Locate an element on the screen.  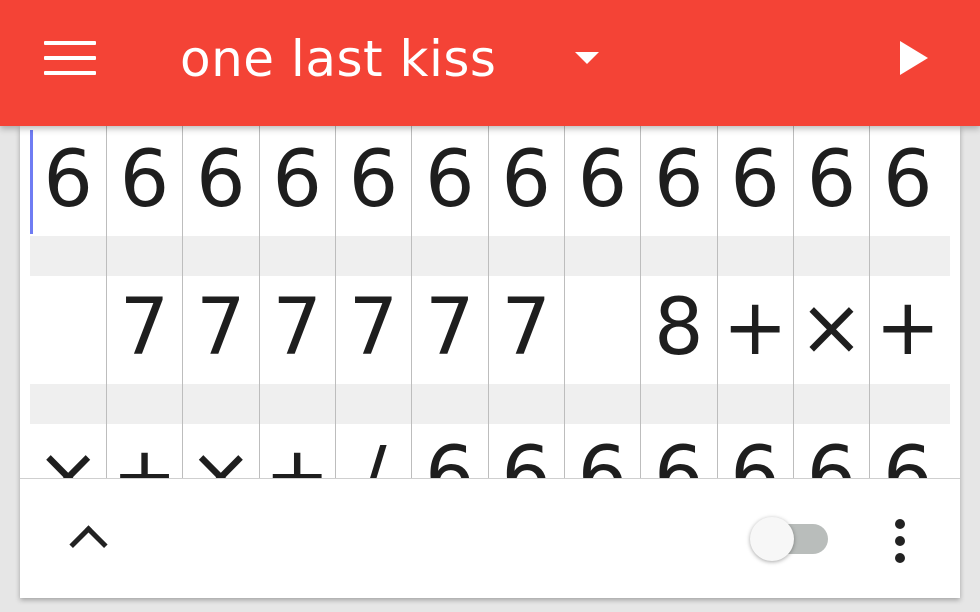
chevron-up-icon is located at coordinates (88, 544).